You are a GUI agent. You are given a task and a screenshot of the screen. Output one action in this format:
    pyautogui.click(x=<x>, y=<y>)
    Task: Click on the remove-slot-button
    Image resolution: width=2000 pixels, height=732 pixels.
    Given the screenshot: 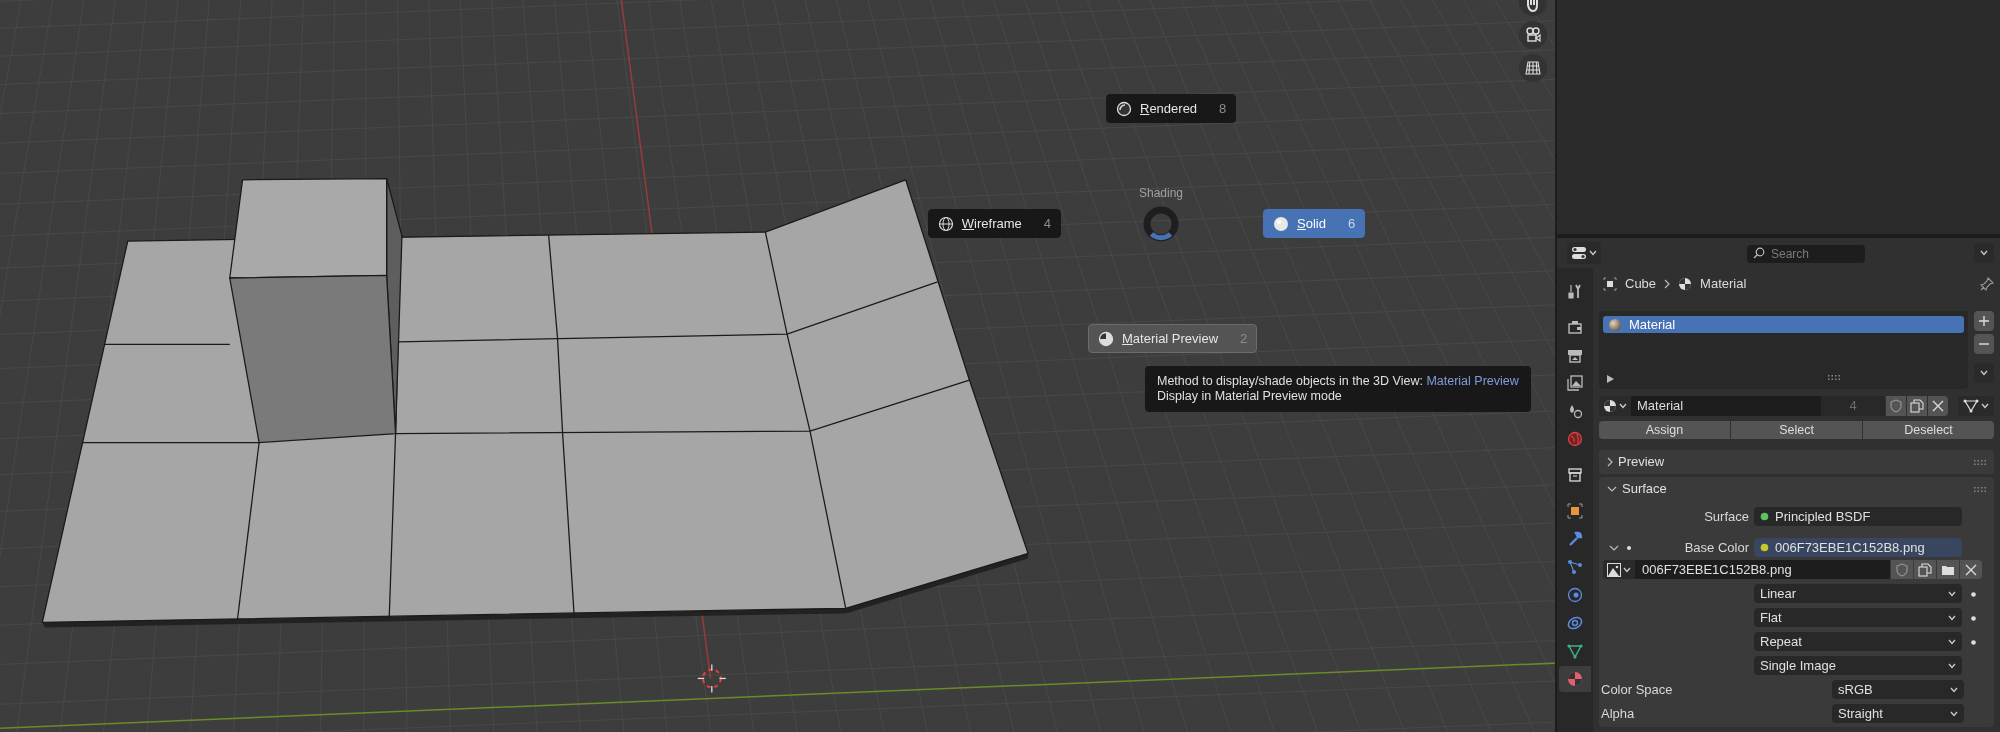 What is the action you would take?
    pyautogui.click(x=1984, y=344)
    